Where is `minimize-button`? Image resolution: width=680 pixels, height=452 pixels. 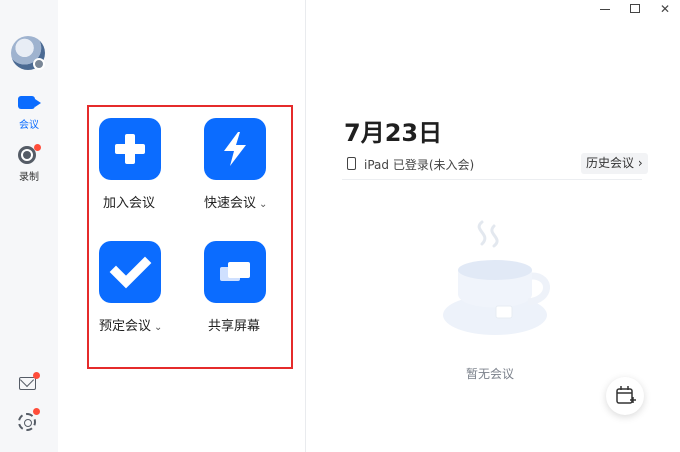 minimize-button is located at coordinates (605, 9).